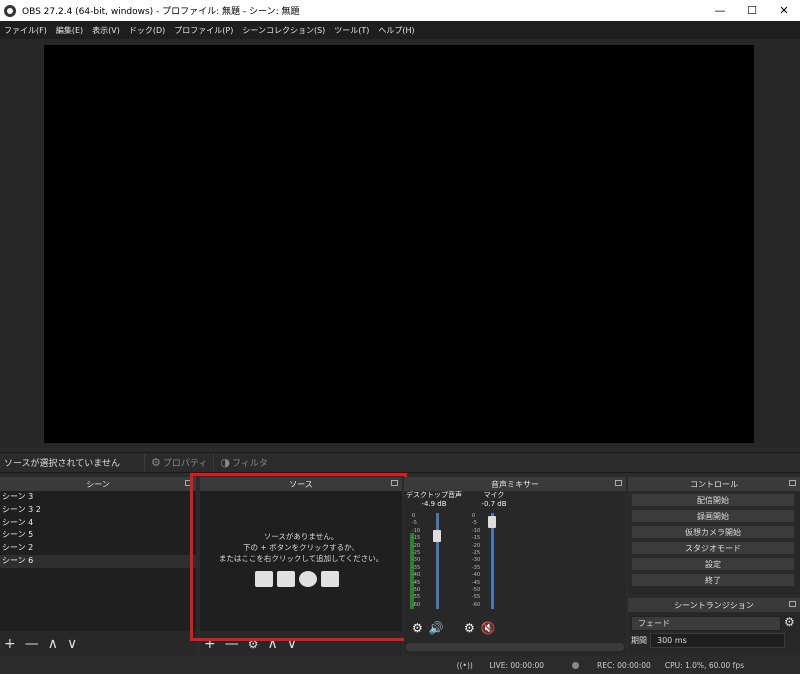 The width and height of the screenshot is (800, 674). What do you see at coordinates (69, 30) in the screenshot?
I see `menu-edit: 編集(E)` at bounding box center [69, 30].